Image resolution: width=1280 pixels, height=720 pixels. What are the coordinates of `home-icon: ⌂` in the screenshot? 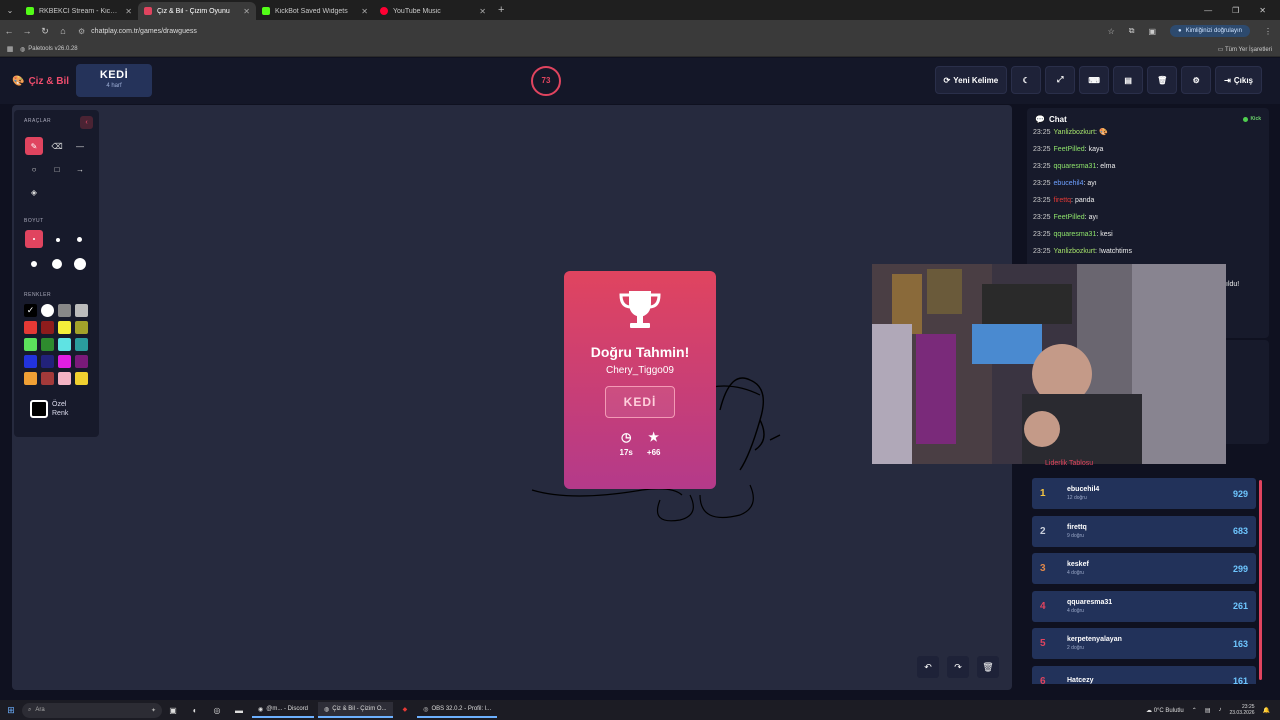 It's located at (63, 31).